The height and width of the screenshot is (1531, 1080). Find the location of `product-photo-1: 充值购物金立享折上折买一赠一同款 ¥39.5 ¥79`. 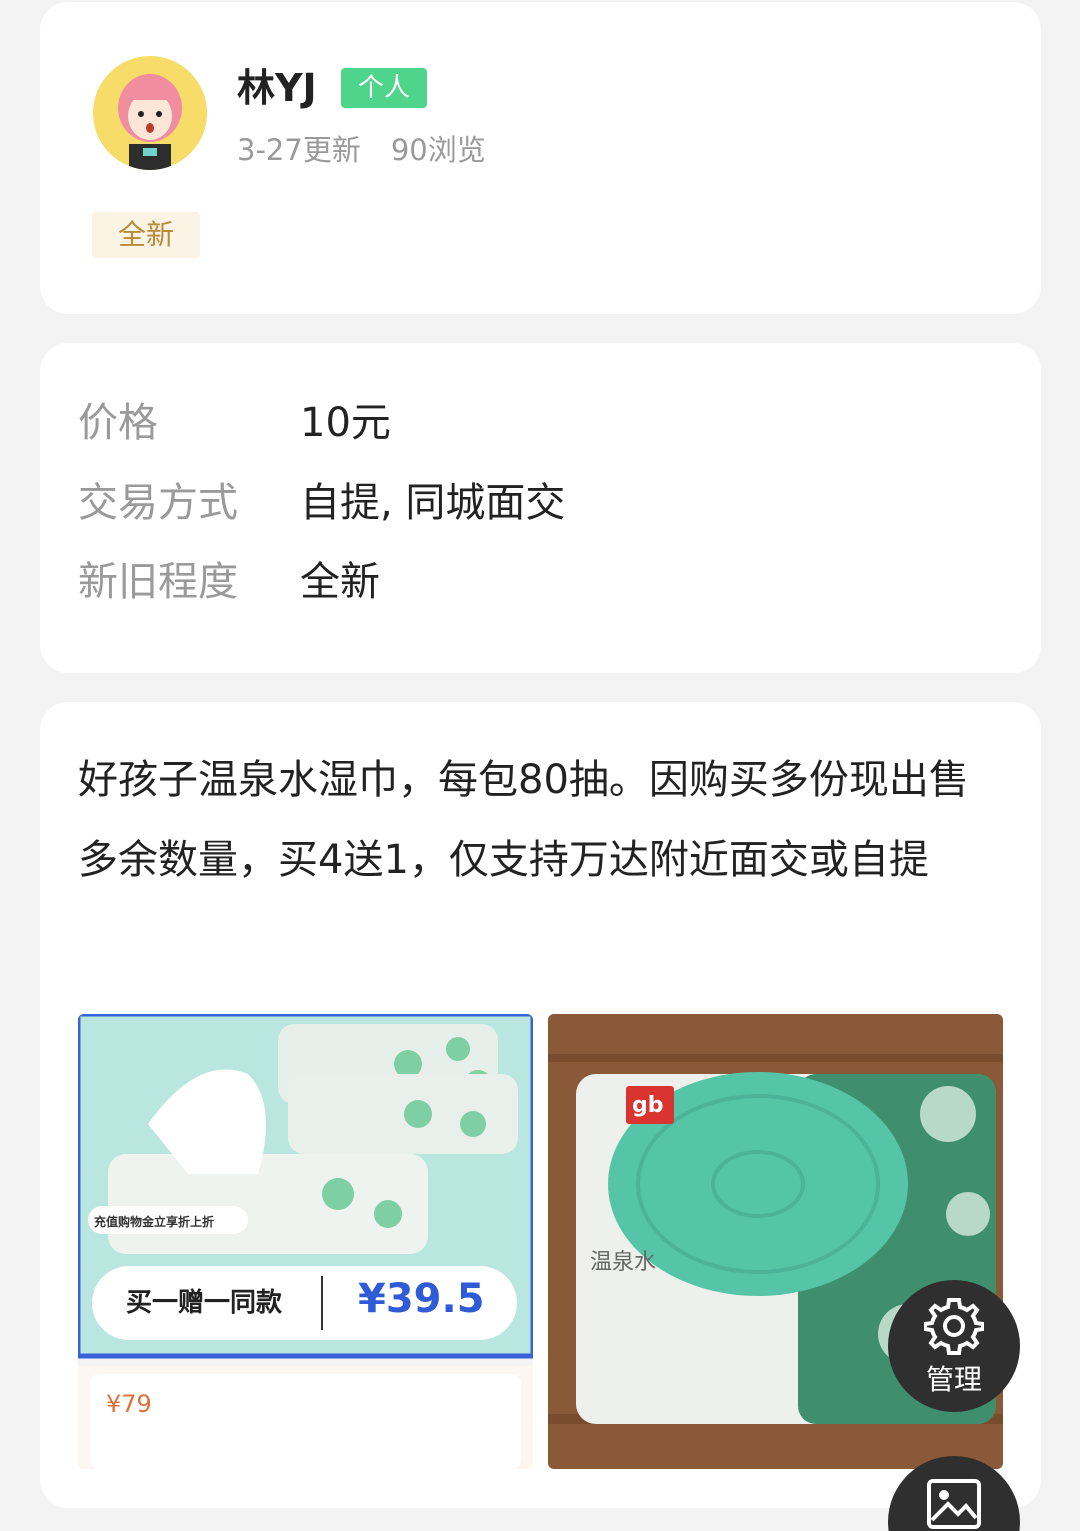

product-photo-1: 充值购物金立享折上折买一赠一同款 ¥39.5 ¥79 is located at coordinates (305, 1241).